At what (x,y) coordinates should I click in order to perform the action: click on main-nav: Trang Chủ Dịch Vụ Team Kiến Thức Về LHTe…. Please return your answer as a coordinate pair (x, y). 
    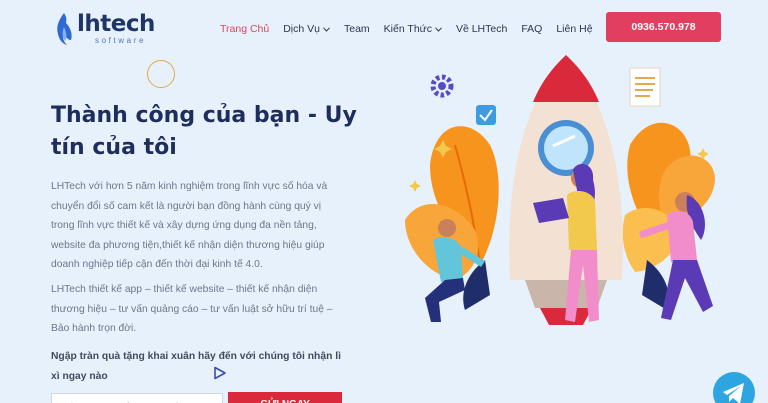
    Looking at the image, I should click on (413, 29).